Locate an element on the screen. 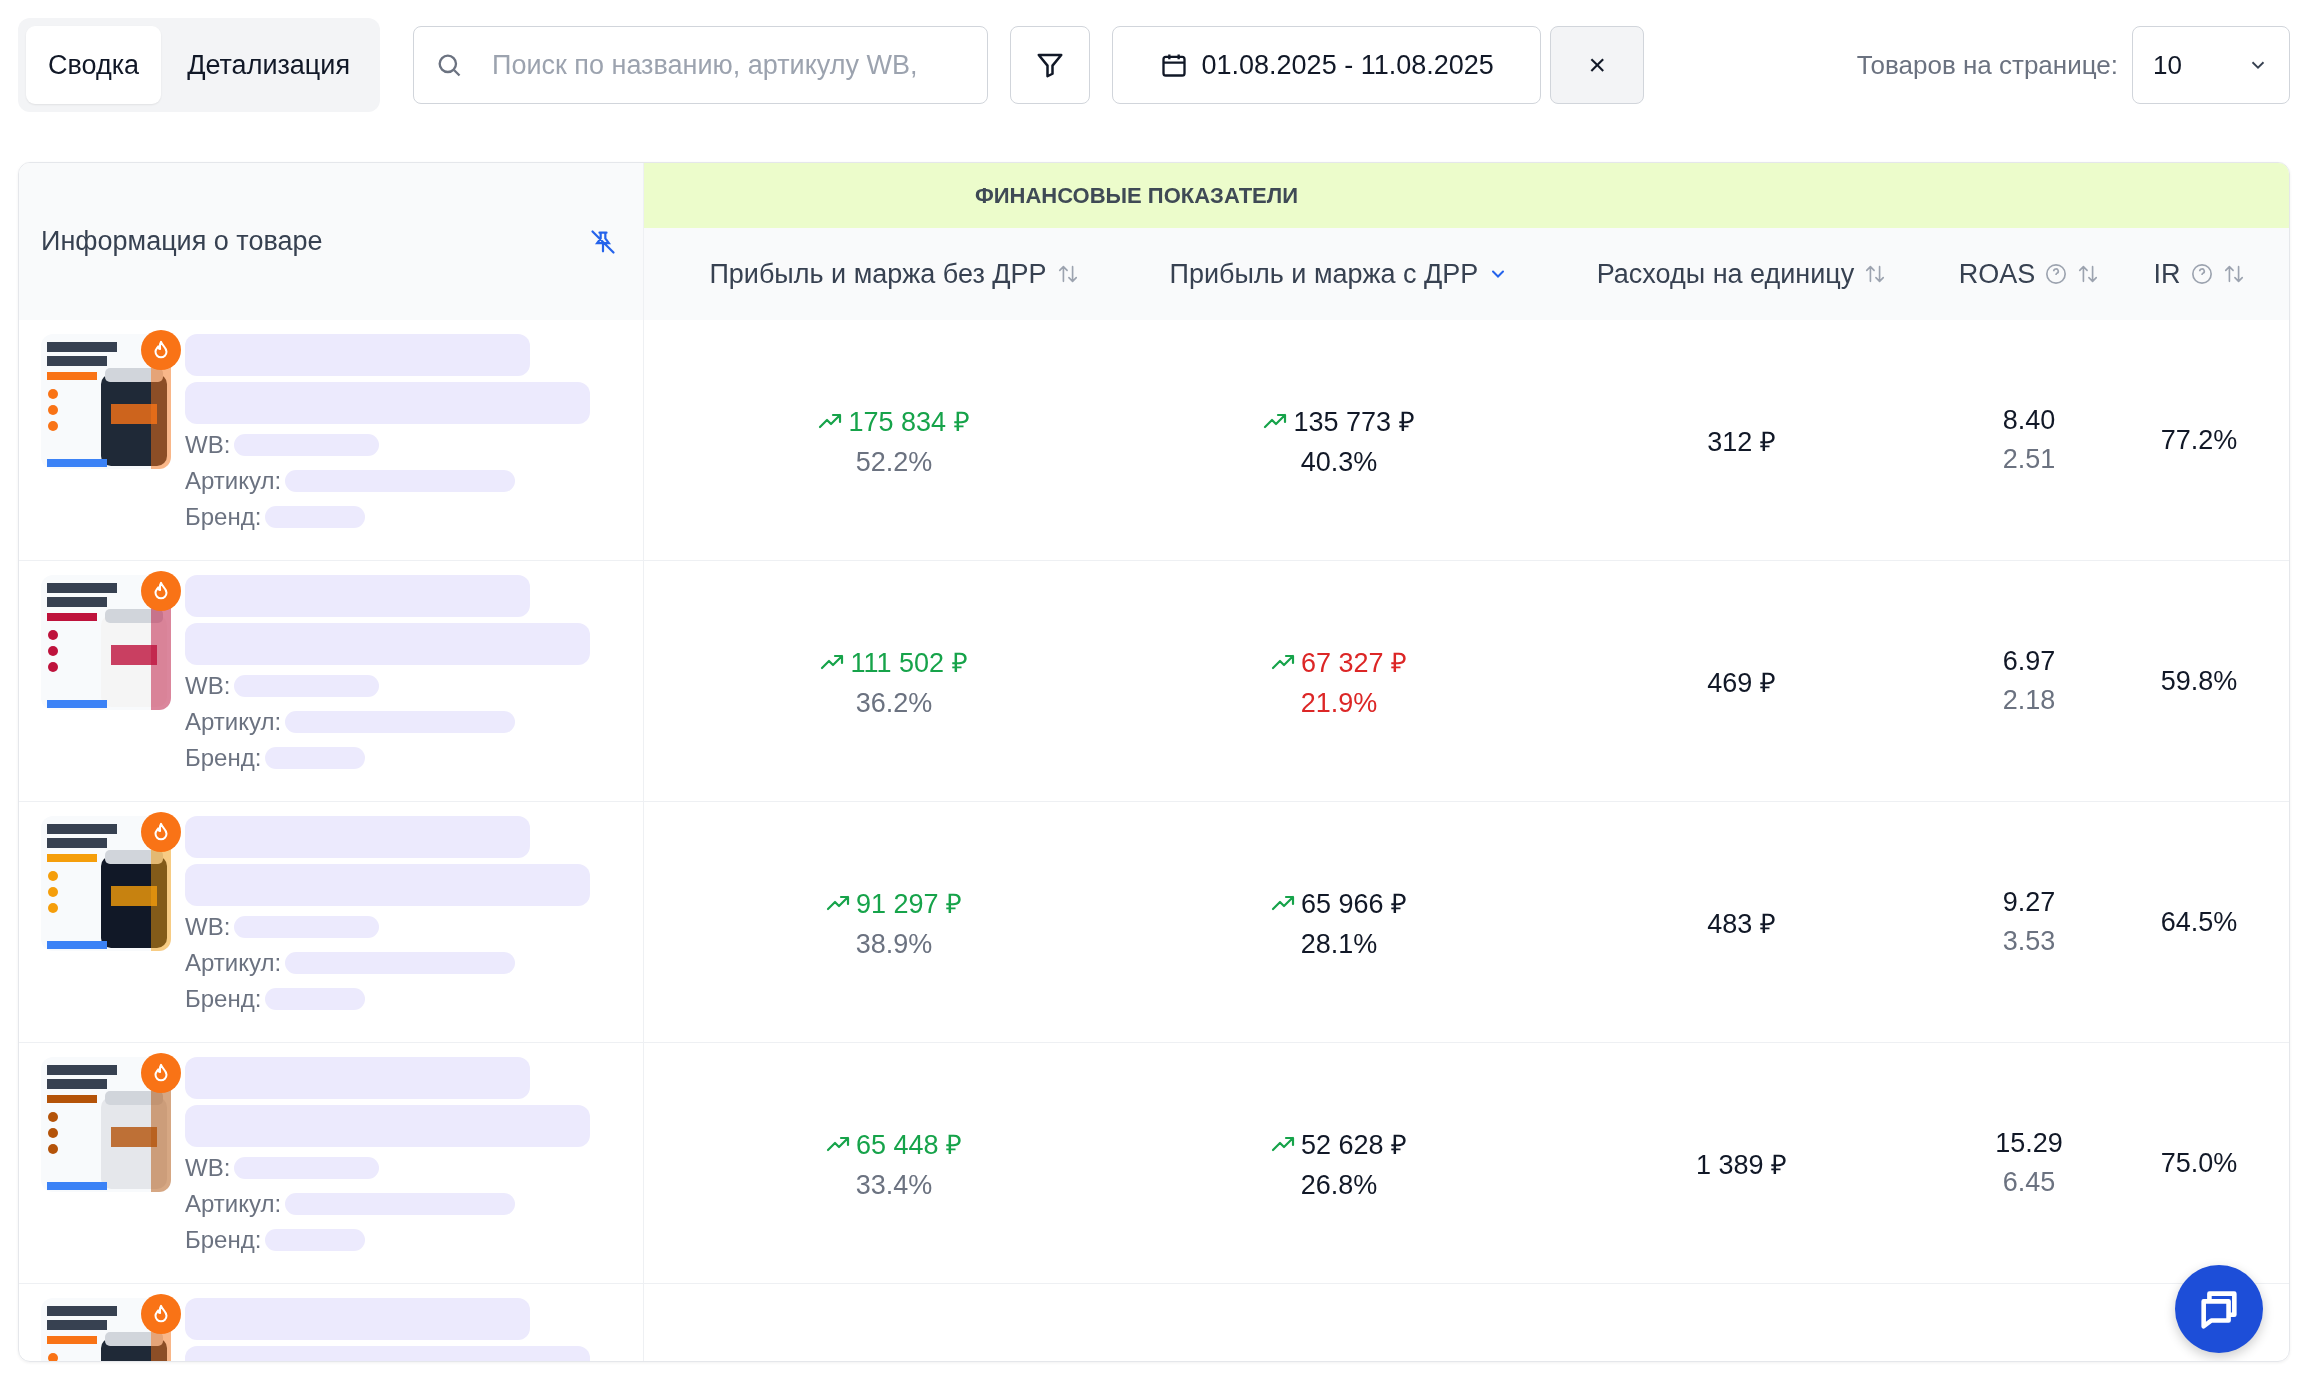 Image resolution: width=2308 pixels, height=1378 pixels. chat-button is located at coordinates (2219, 1309).